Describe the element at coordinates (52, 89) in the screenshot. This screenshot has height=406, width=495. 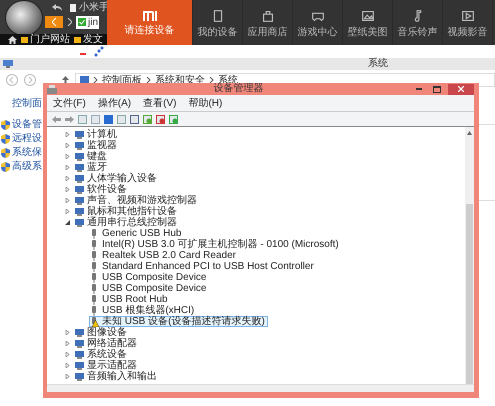
I see `device-manager-icon` at that location.